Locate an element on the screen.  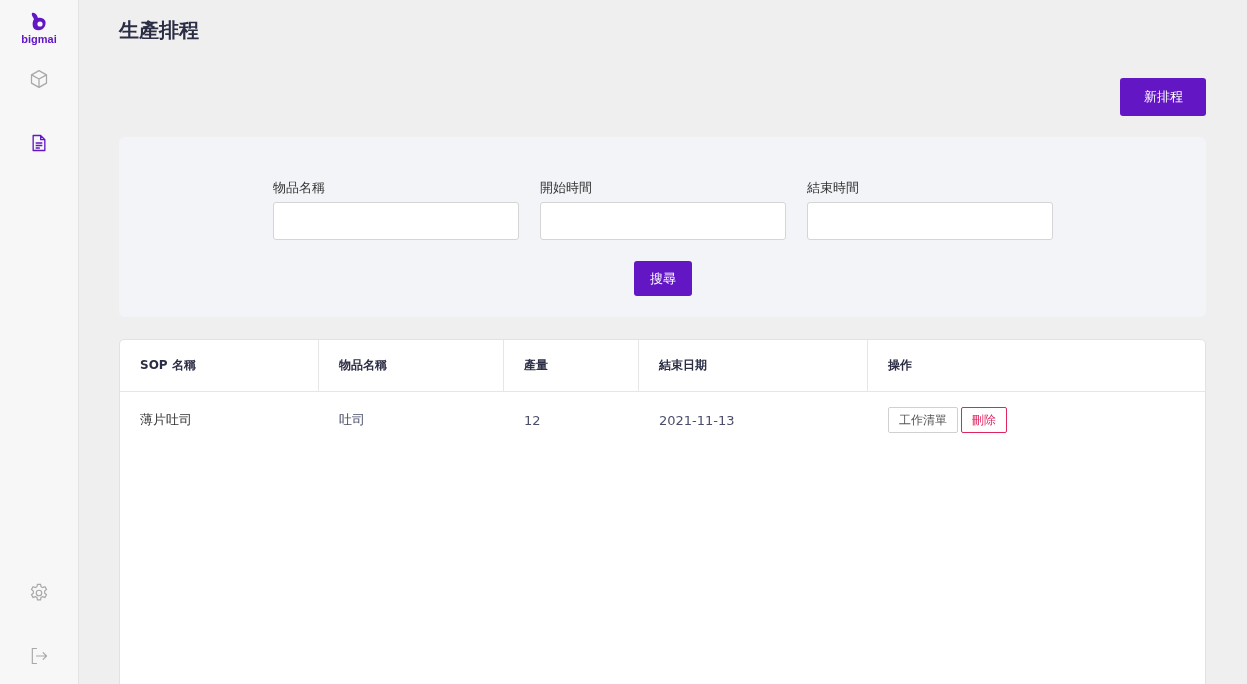
page-title: 生產排程 is located at coordinates (159, 30).